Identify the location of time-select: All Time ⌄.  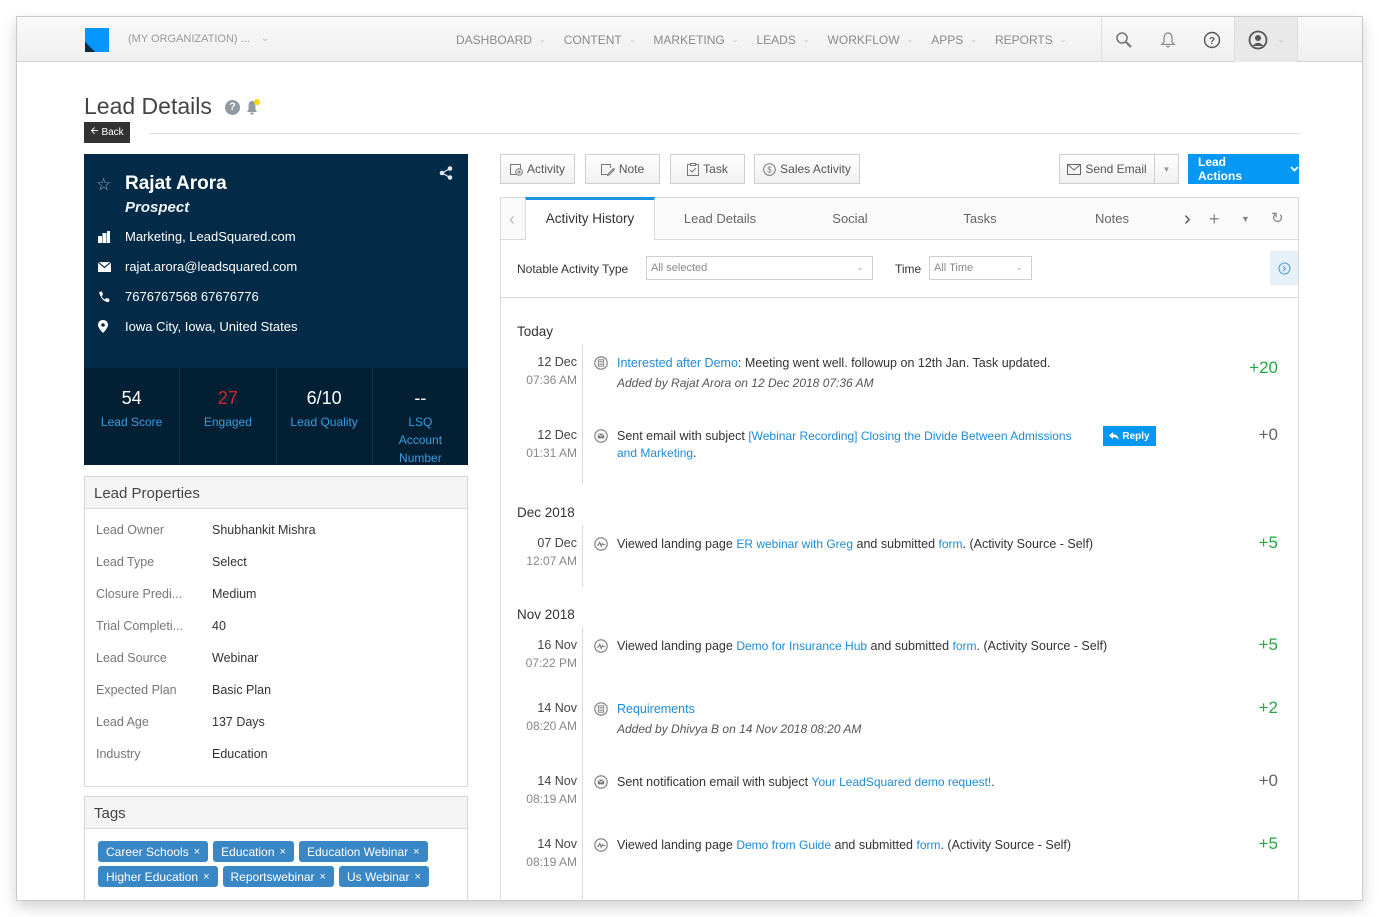
(980, 268).